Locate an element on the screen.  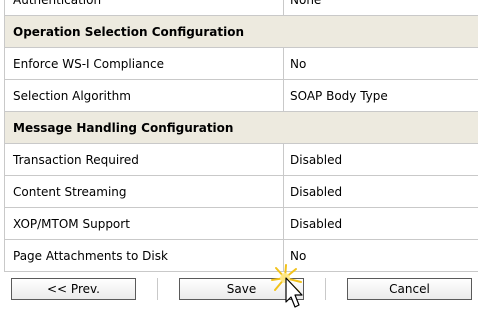
table-row: Selection Algorithm SOAP Body Type is located at coordinates (241, 95).